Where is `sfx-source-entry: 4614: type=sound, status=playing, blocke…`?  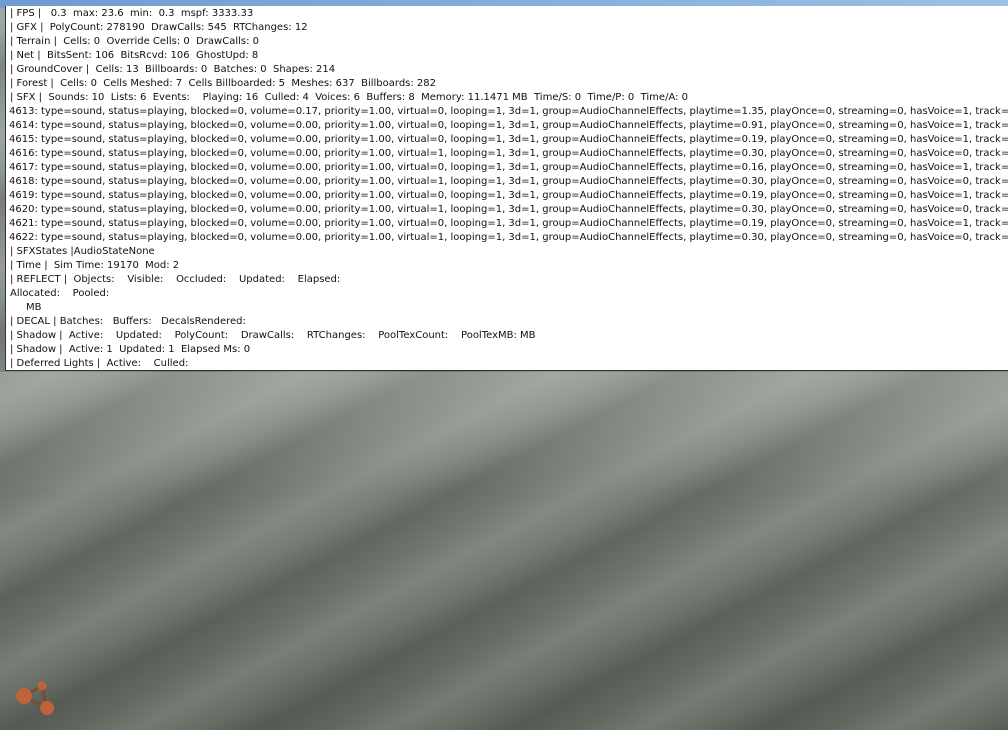
sfx-source-entry: 4614: type=sound, status=playing, blocke… is located at coordinates (508, 125).